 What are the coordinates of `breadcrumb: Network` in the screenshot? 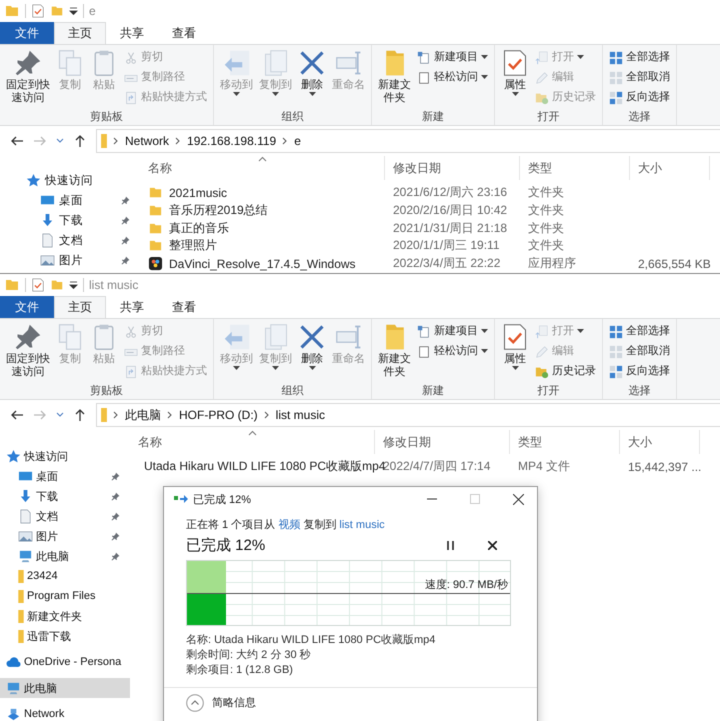 It's located at (147, 141).